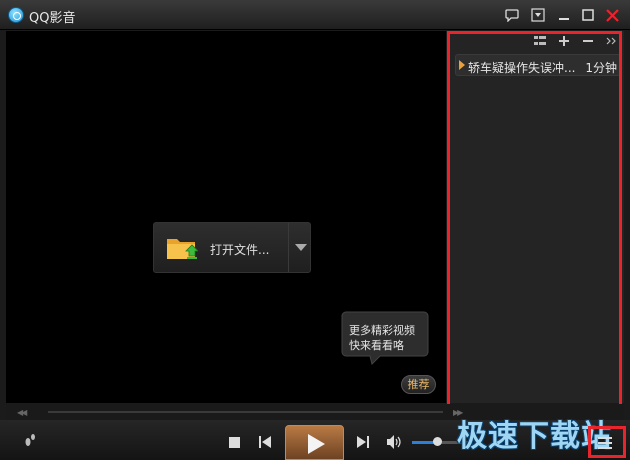  Describe the element at coordinates (612, 41) in the screenshot. I see `collapse-panel-icon` at that location.